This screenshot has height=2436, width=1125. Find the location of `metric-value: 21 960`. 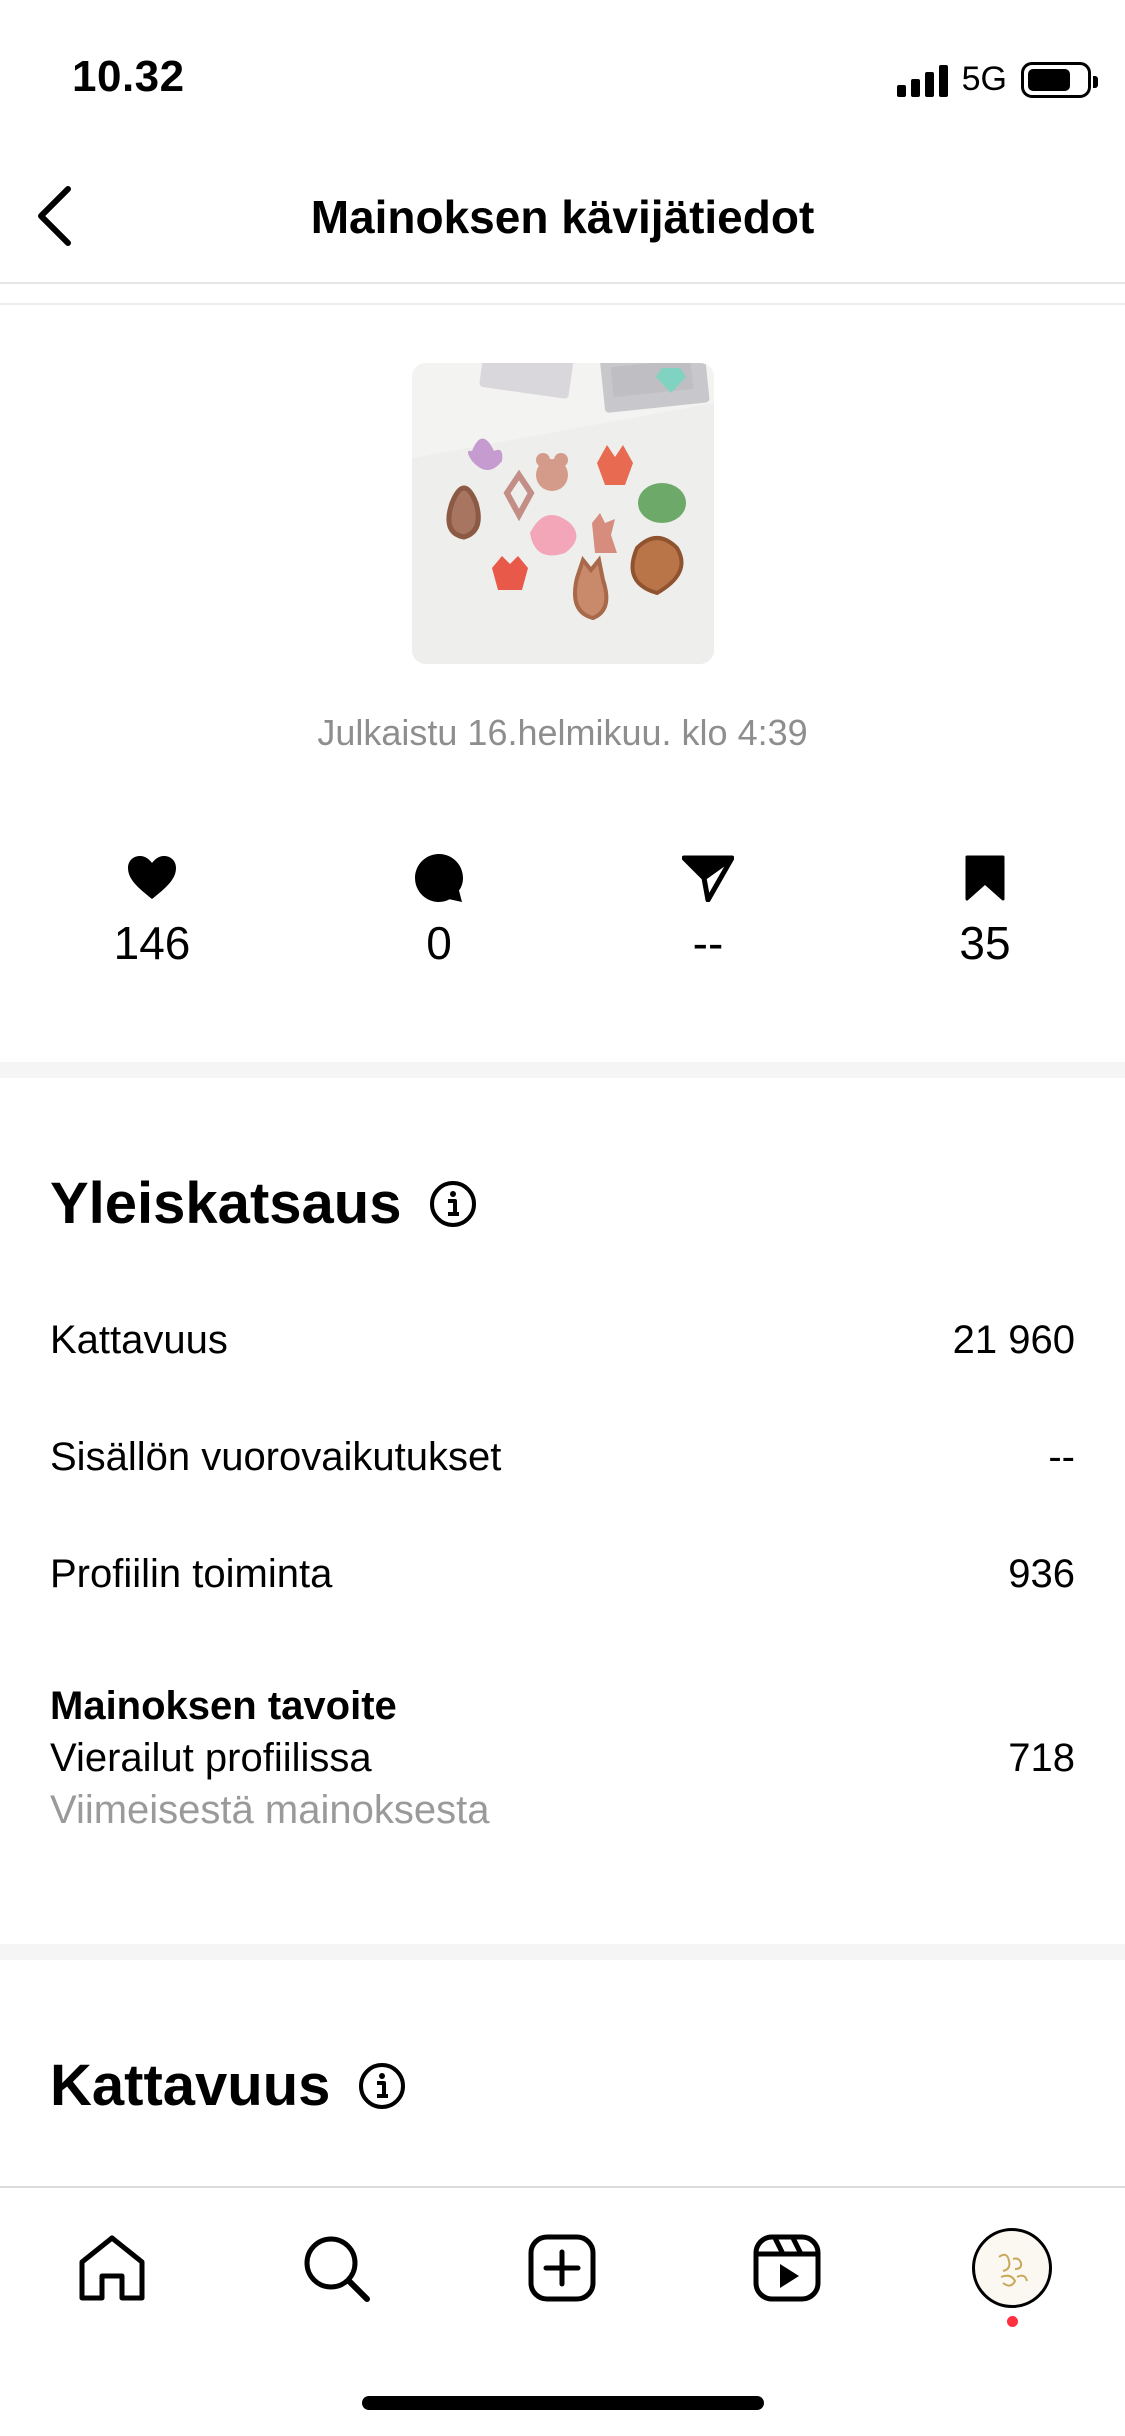

metric-value: 21 960 is located at coordinates (1013, 1340).